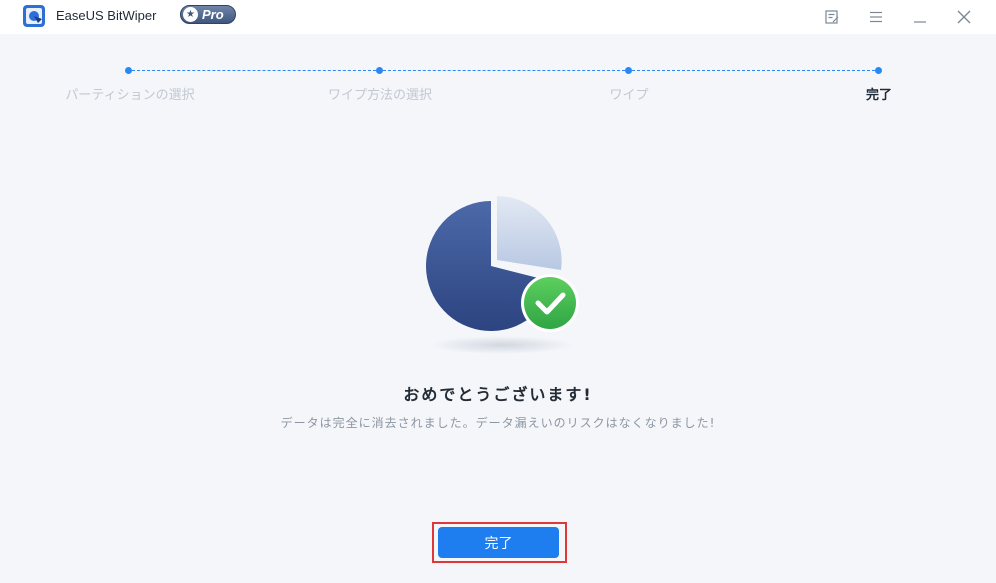  Describe the element at coordinates (920, 17) in the screenshot. I see `minimize-button` at that location.